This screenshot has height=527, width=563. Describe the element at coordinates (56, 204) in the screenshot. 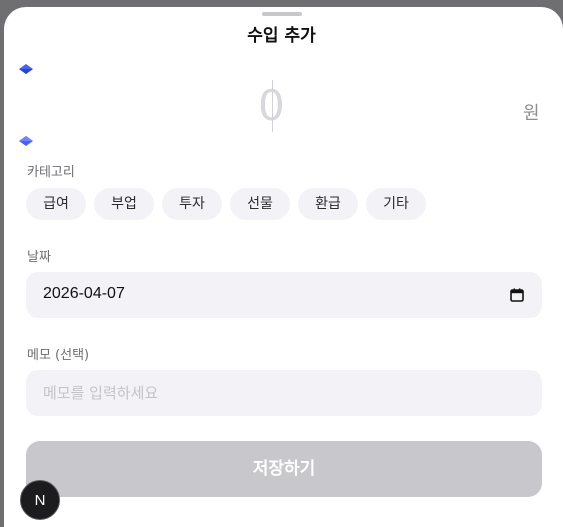

I see `category-chip-salary: 급여` at that location.